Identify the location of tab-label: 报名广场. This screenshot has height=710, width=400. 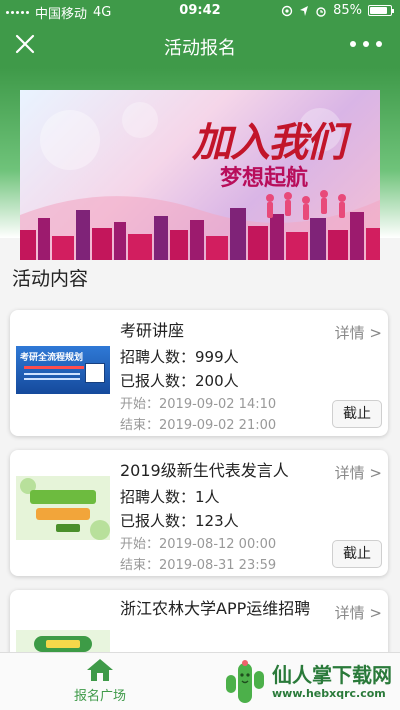
(99, 696).